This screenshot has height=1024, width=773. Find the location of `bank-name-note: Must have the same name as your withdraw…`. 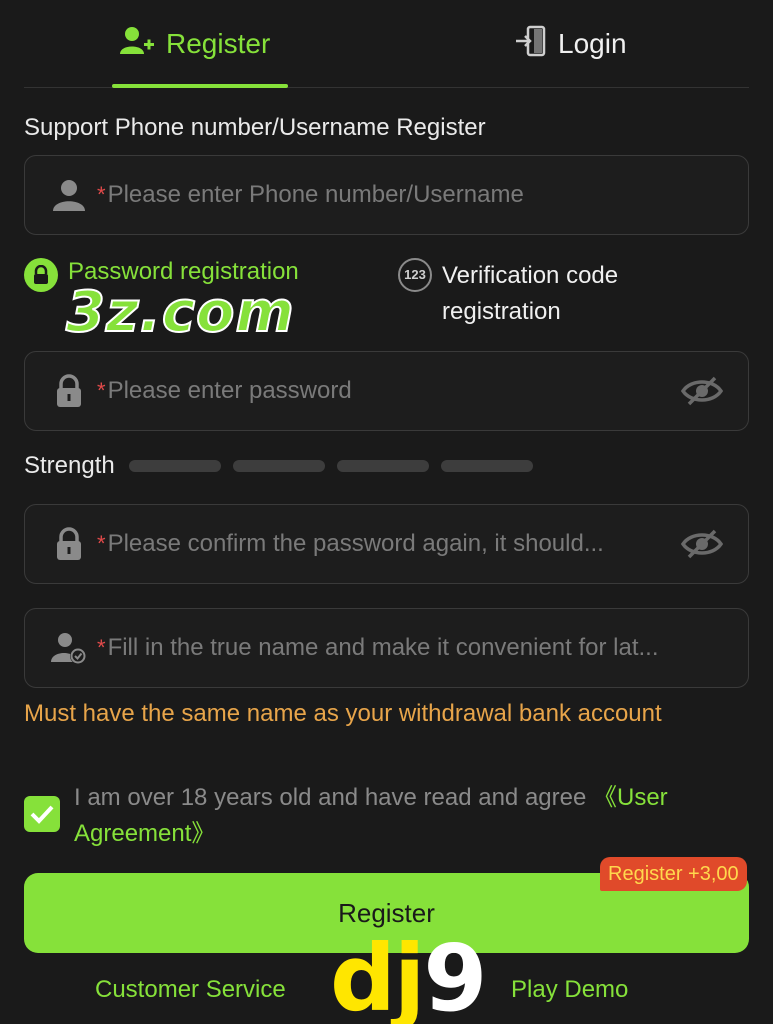

bank-name-note: Must have the same name as your withdraw… is located at coordinates (343, 713).